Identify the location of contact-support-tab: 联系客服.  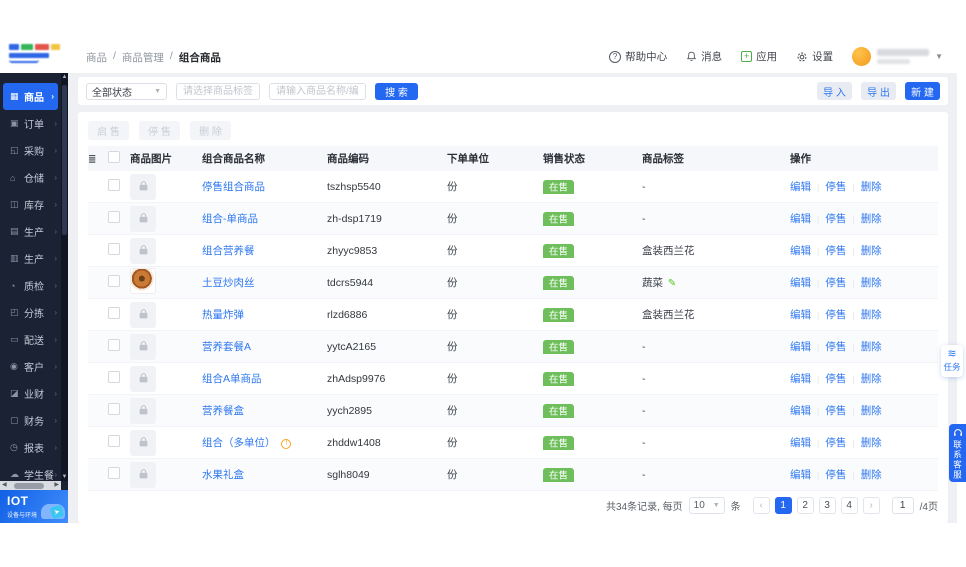
(957, 453).